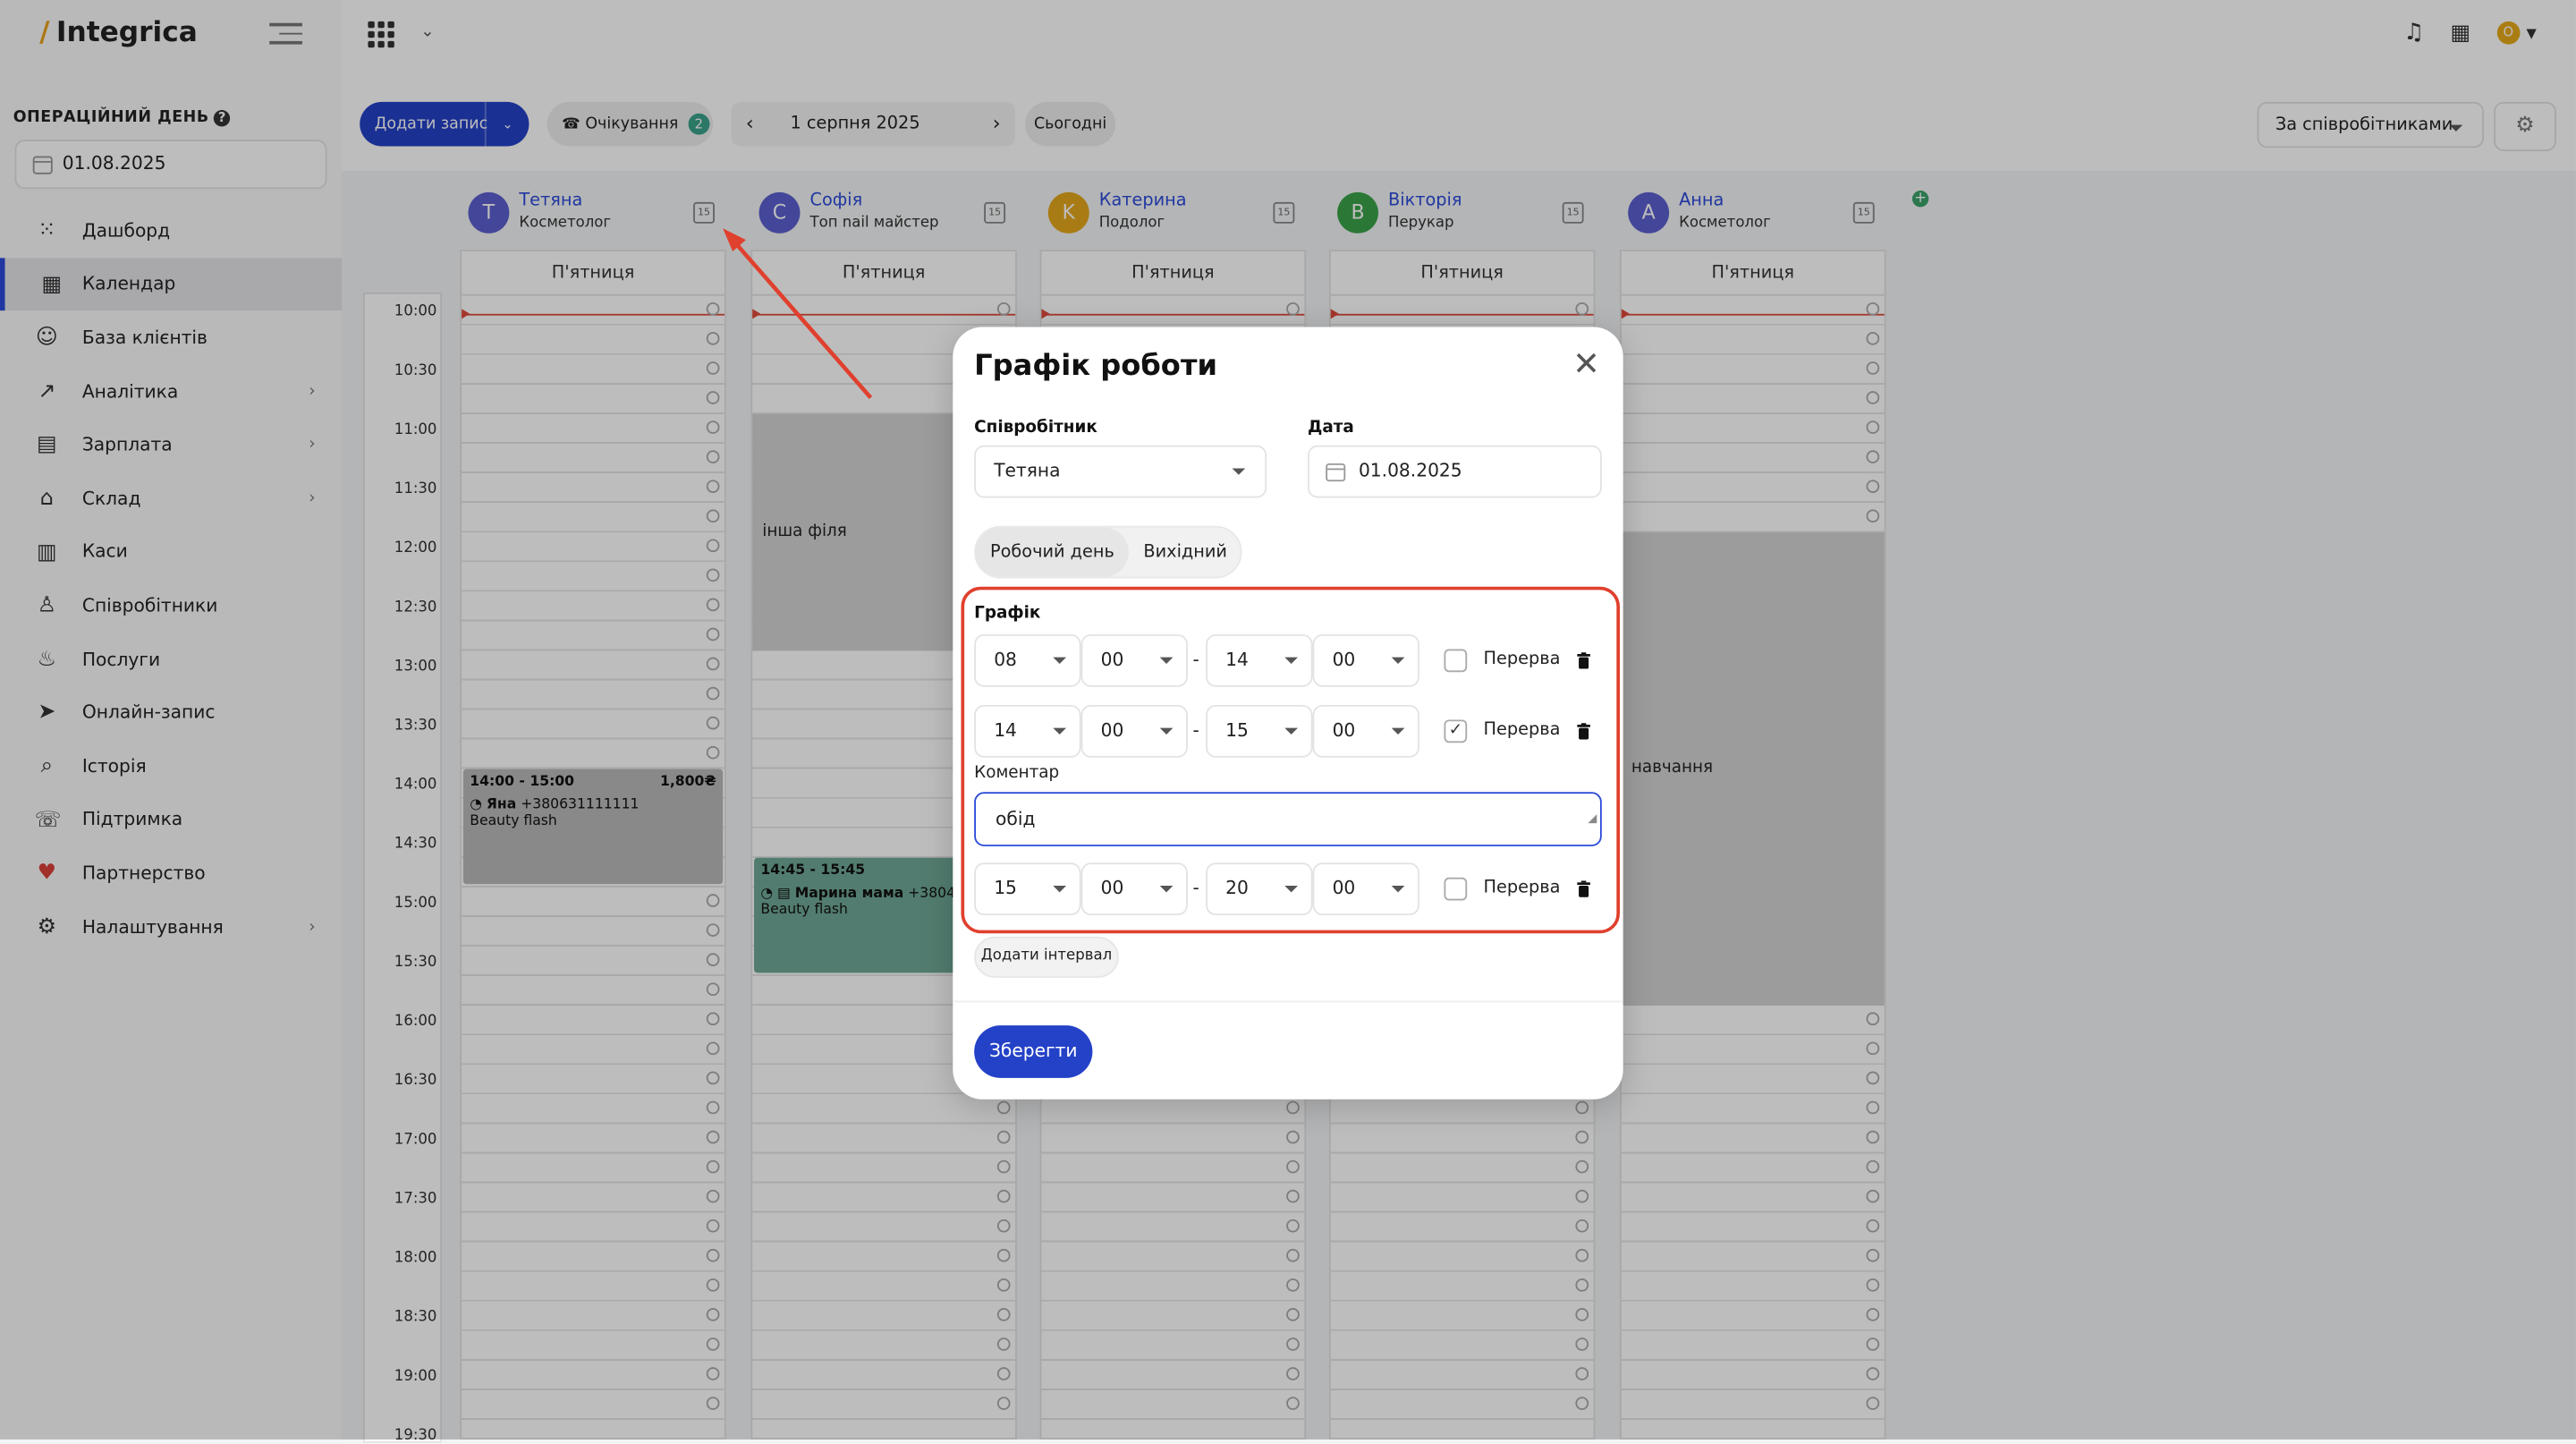 Image resolution: width=2576 pixels, height=1444 pixels. I want to click on tab-work-day: Робочий день, so click(1052, 552).